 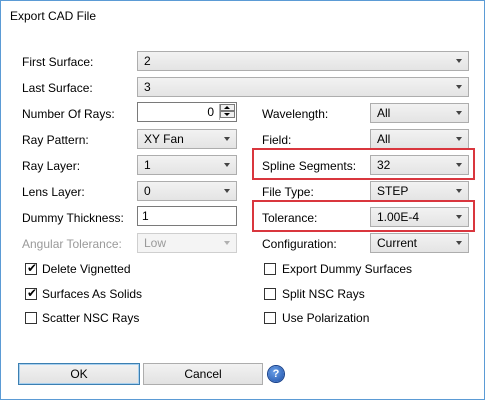 I want to click on first-surface-select: 2, so click(x=303, y=61).